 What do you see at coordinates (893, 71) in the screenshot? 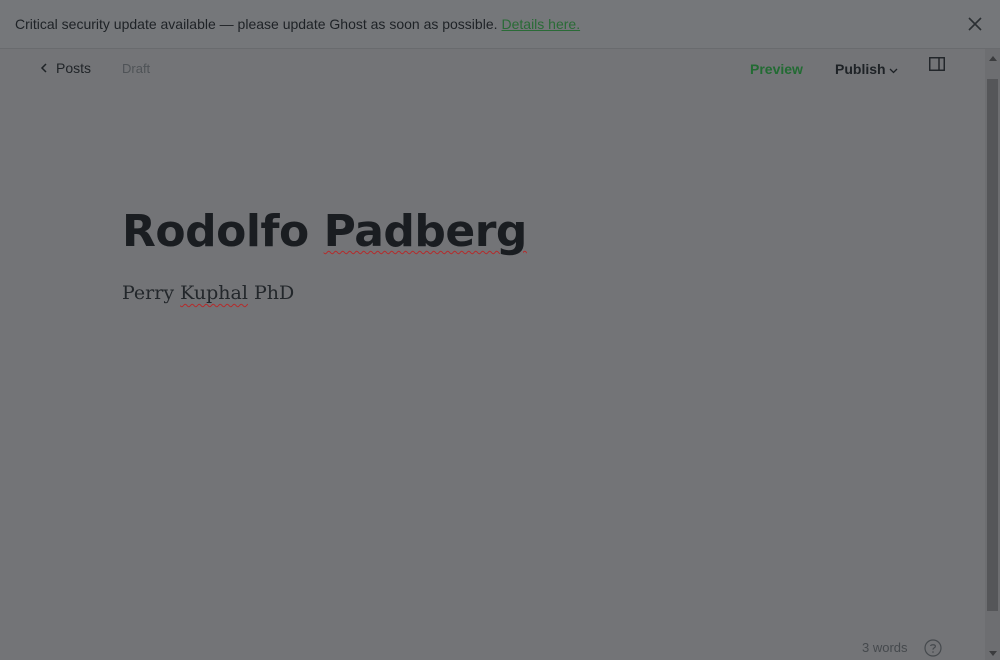
I see `chevron-down-icon` at bounding box center [893, 71].